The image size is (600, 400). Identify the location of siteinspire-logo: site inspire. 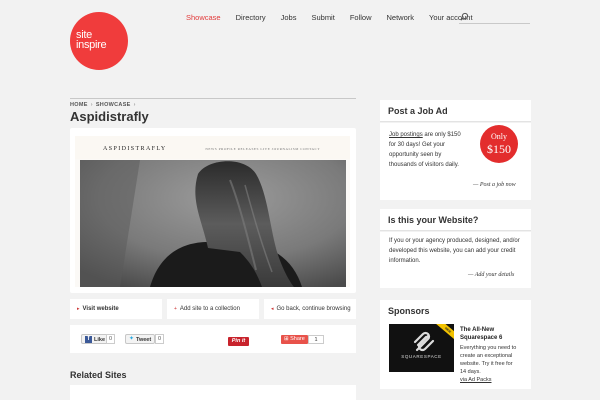
(99, 41).